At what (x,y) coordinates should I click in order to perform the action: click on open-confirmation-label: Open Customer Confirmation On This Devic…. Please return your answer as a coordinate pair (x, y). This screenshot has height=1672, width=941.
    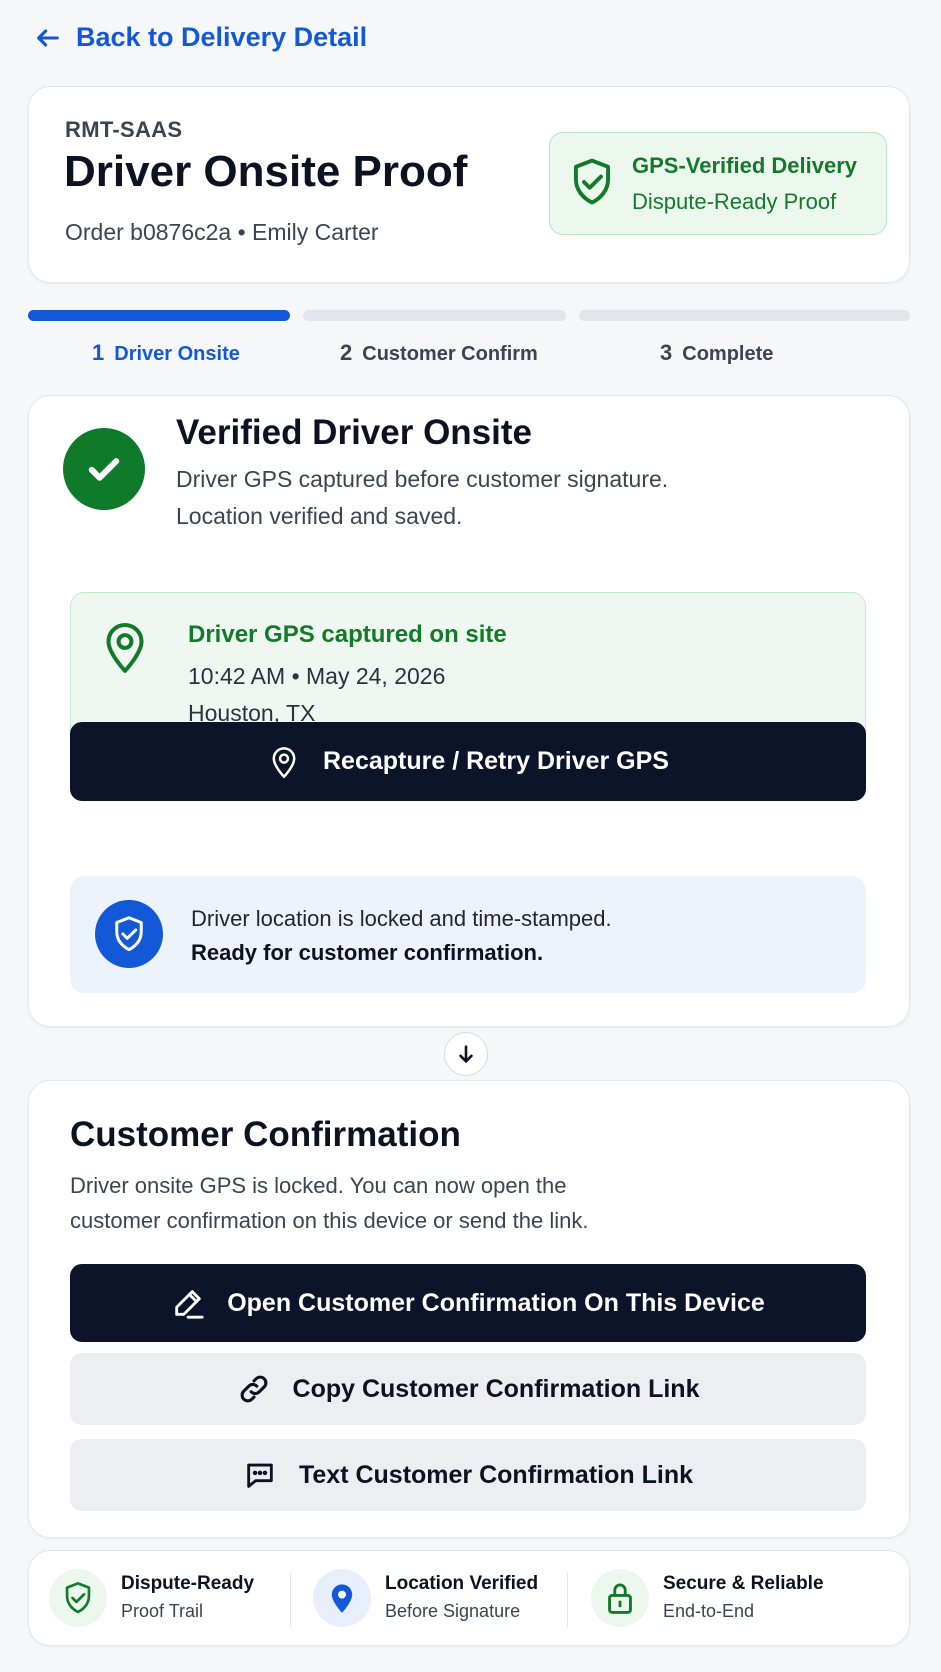
    Looking at the image, I should click on (496, 1302).